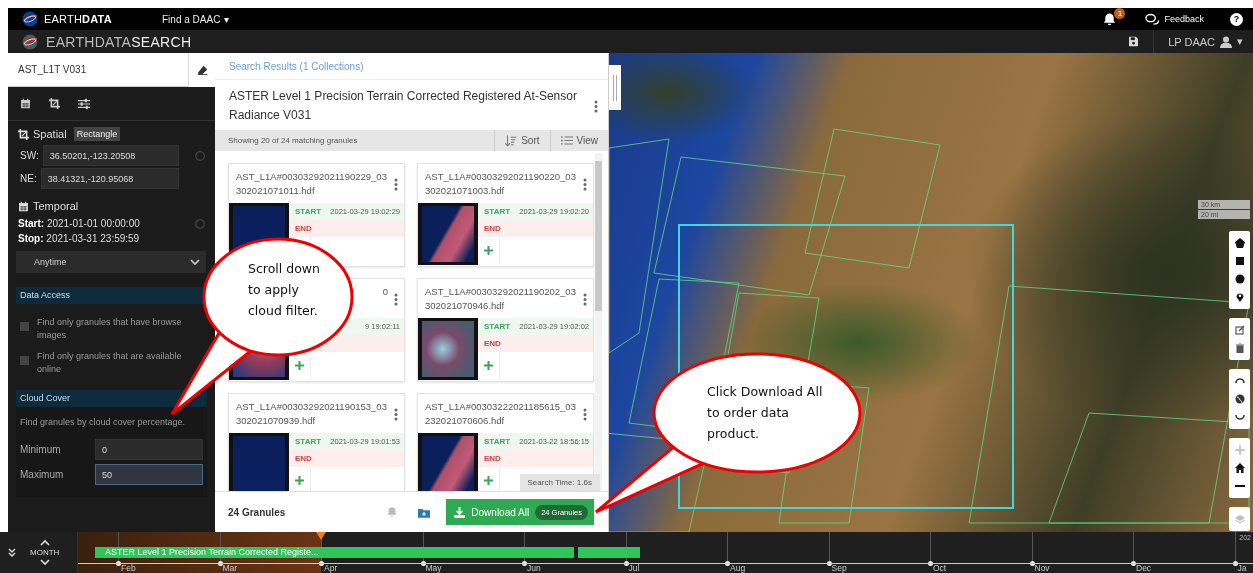  I want to click on field-label: Minimum, so click(41, 449).